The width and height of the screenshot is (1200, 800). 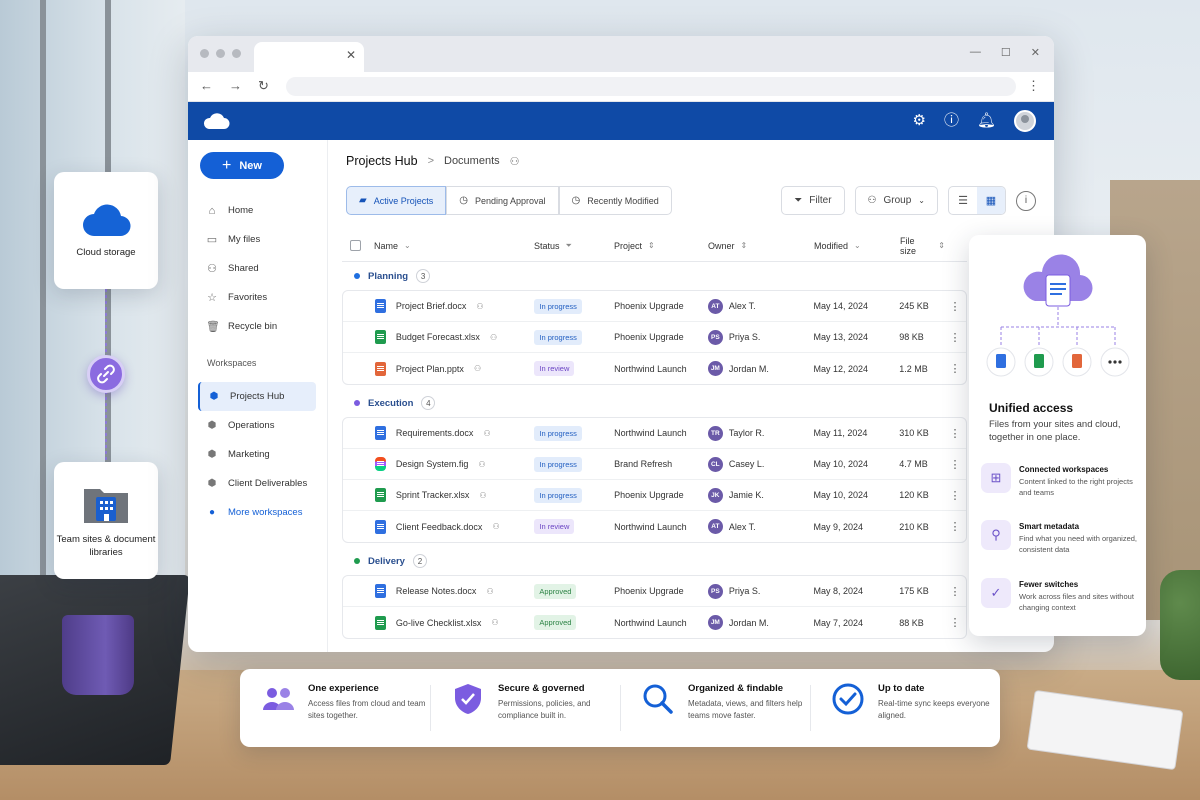 What do you see at coordinates (382, 161) in the screenshot?
I see `breadcrumb-hub: Projects Hub` at bounding box center [382, 161].